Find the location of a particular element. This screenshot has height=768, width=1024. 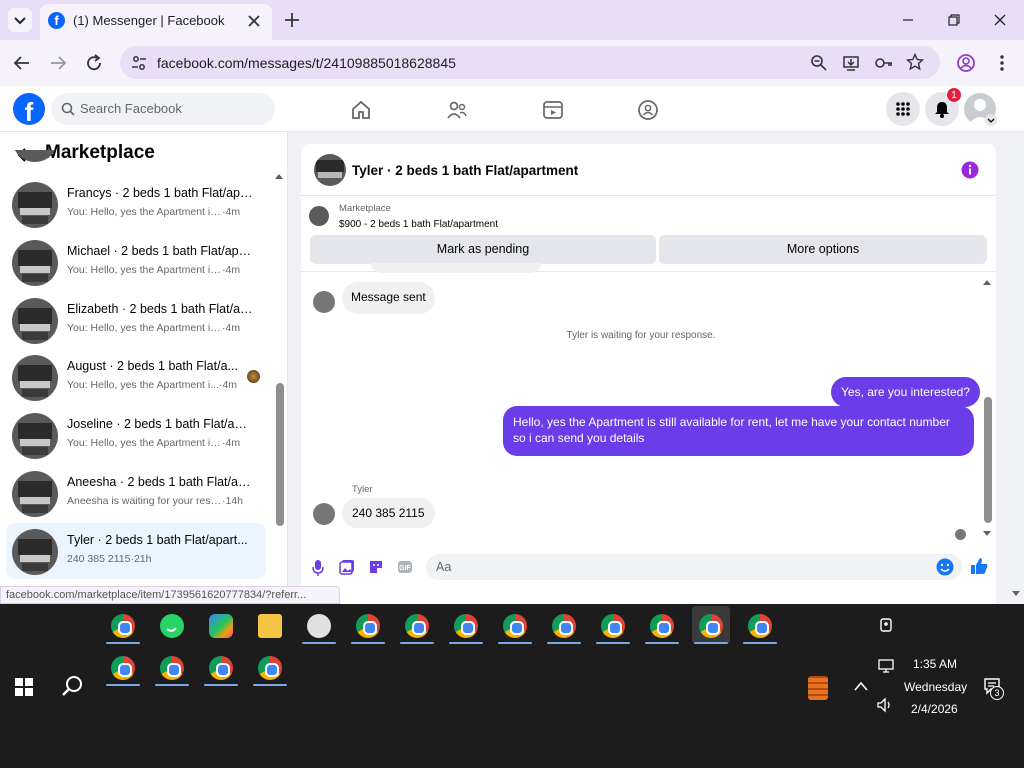

clock-date: 2/4/2026 is located at coordinates (934, 709).